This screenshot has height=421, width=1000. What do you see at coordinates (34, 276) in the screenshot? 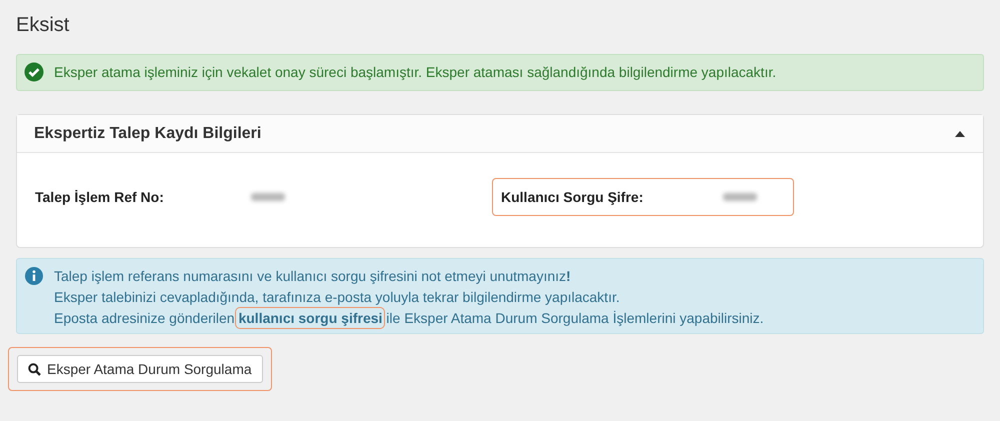
I see `info-icon` at bounding box center [34, 276].